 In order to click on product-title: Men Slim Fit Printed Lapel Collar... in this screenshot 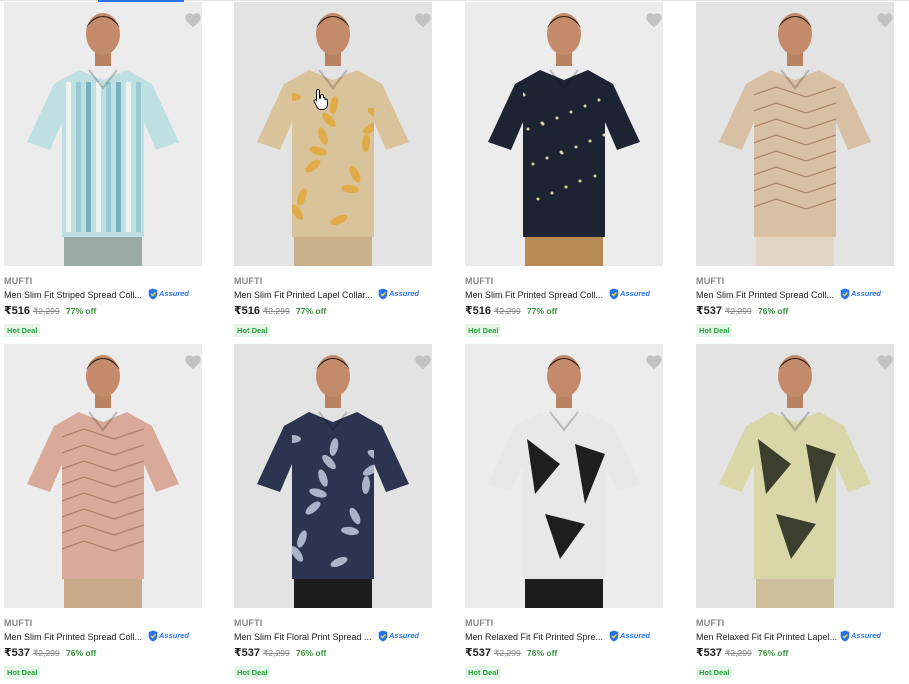, I will do `click(305, 295)`.